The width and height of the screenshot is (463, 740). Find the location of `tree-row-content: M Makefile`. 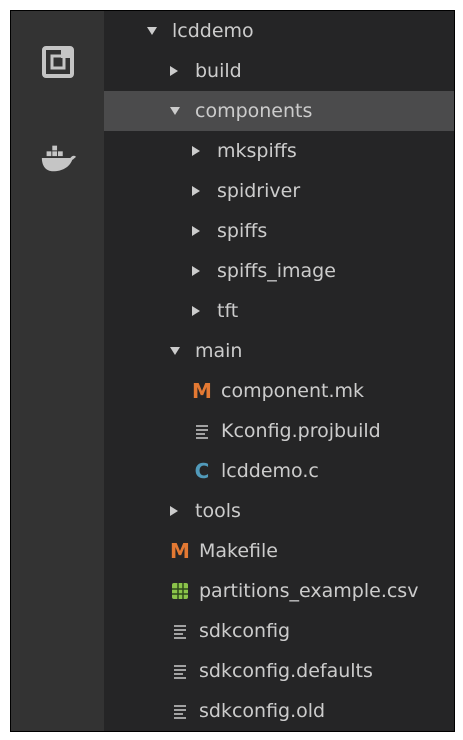

tree-row-content: M Makefile is located at coordinates (223, 551).